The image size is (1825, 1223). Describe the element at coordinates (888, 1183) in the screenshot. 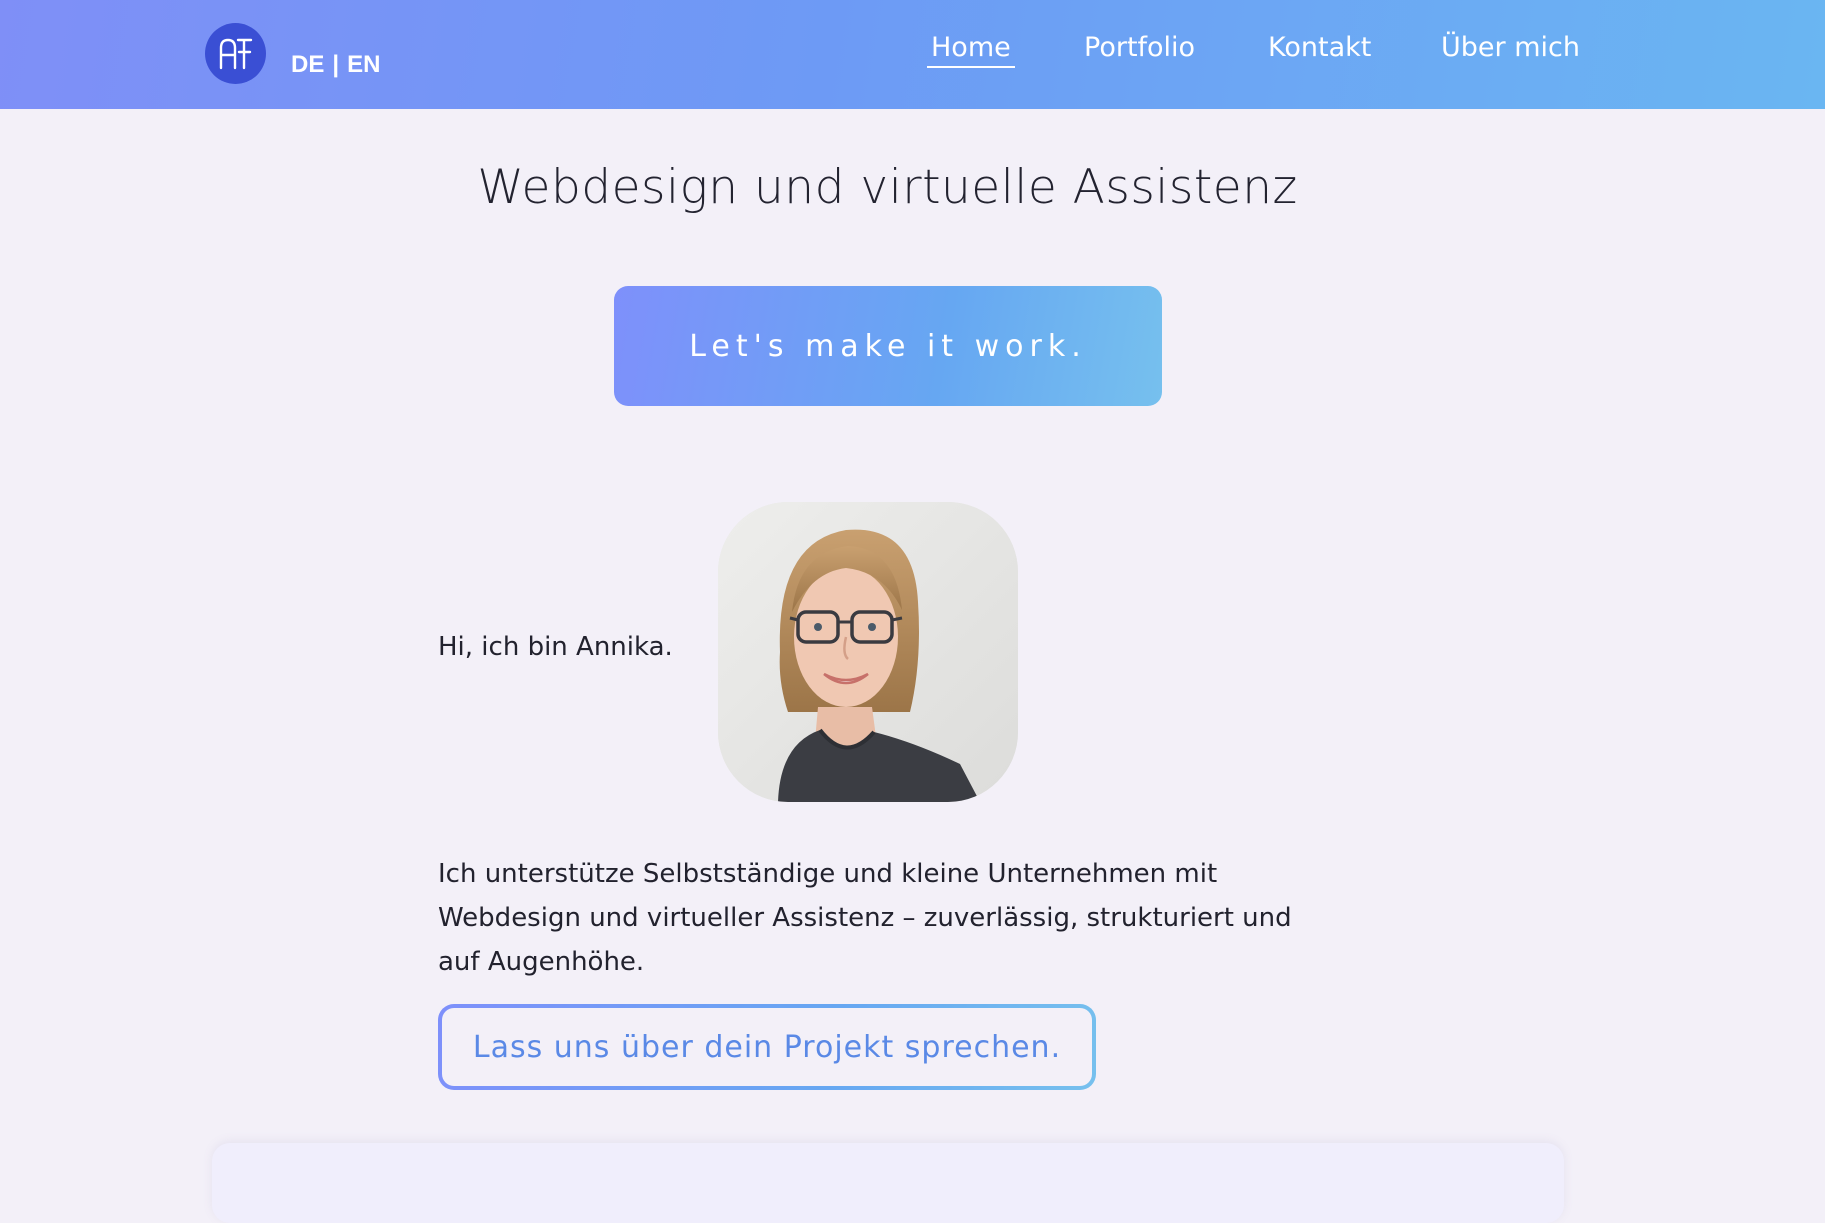

I see `next-section-card` at that location.